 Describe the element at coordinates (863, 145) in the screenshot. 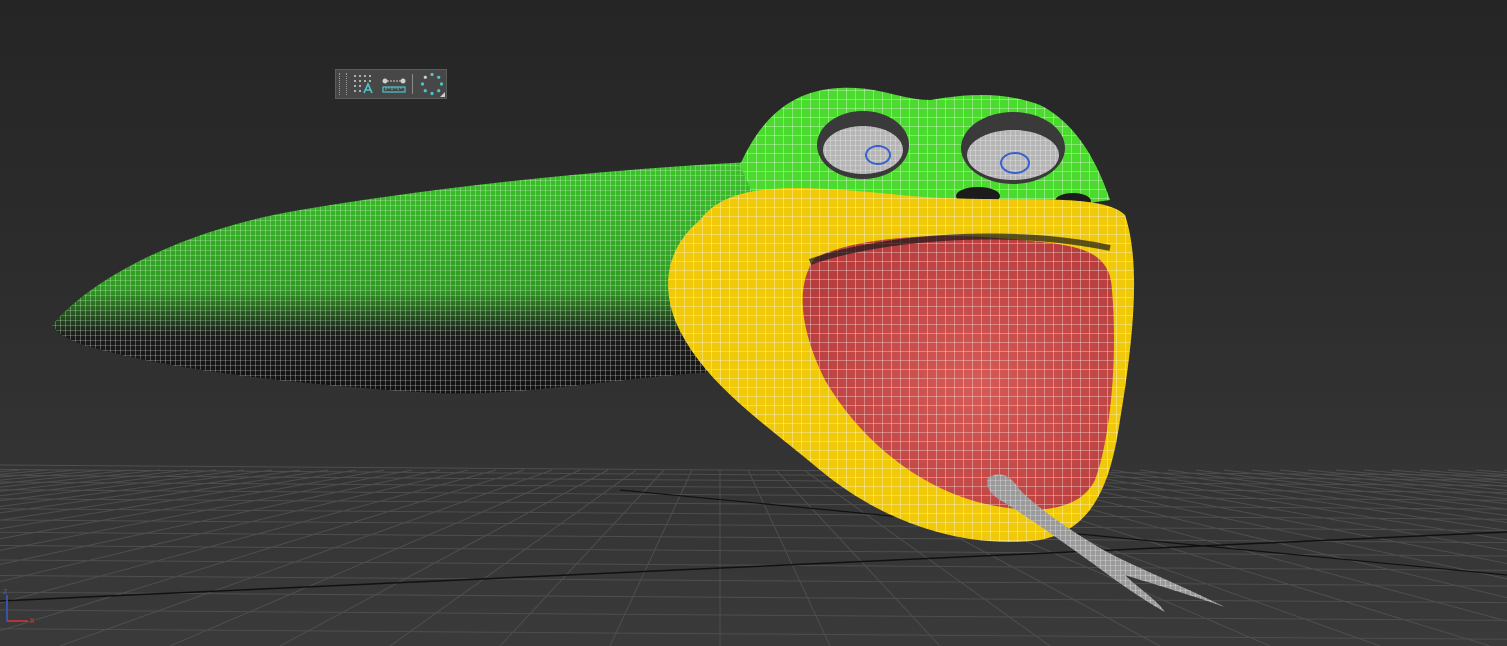

I see `left-eye` at that location.